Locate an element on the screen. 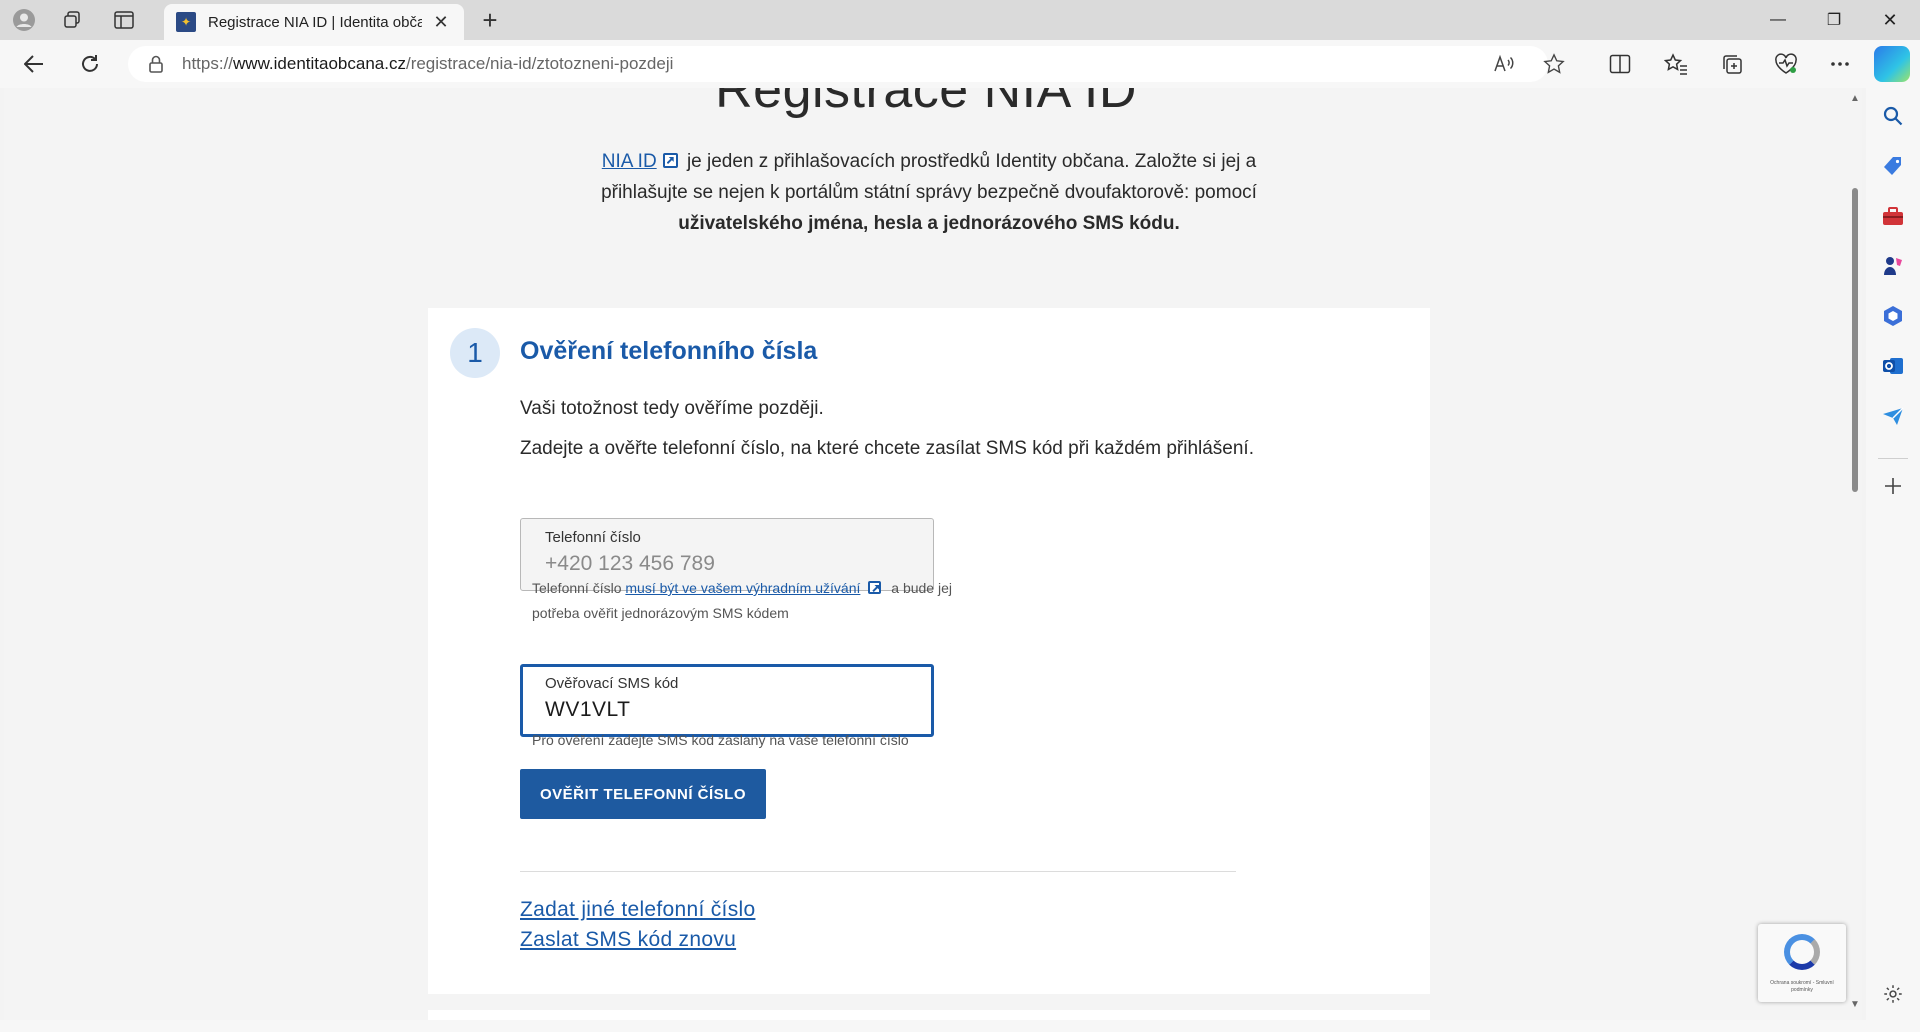 Image resolution: width=1920 pixels, height=1032 pixels. edge-sidebar is located at coordinates (1893, 560).